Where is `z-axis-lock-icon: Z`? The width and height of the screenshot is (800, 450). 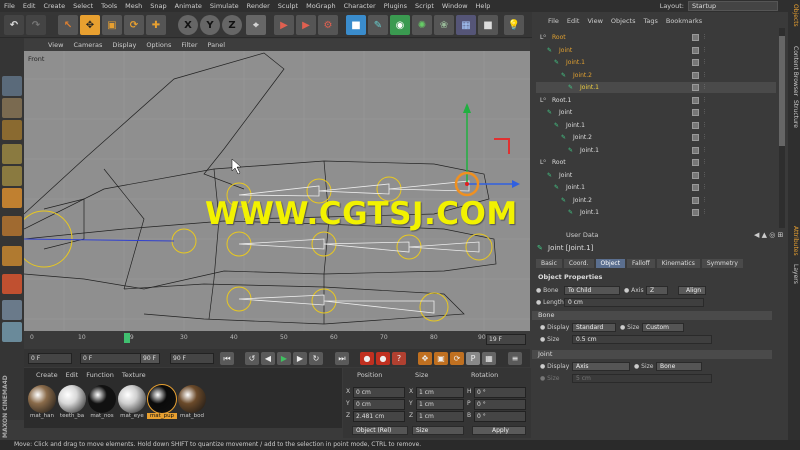
z-axis-lock-icon: Z is located at coordinates (232, 25).